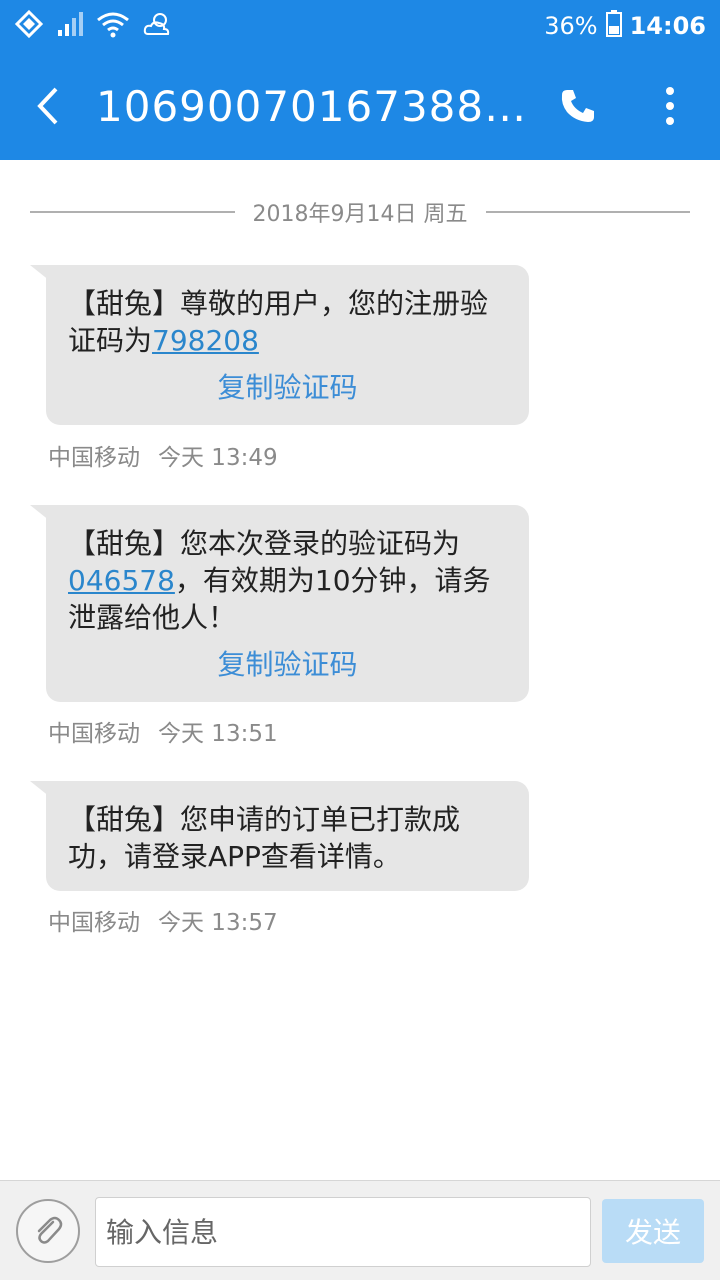 The image size is (720, 1280). What do you see at coordinates (70, 26) in the screenshot?
I see `signal-icon` at bounding box center [70, 26].